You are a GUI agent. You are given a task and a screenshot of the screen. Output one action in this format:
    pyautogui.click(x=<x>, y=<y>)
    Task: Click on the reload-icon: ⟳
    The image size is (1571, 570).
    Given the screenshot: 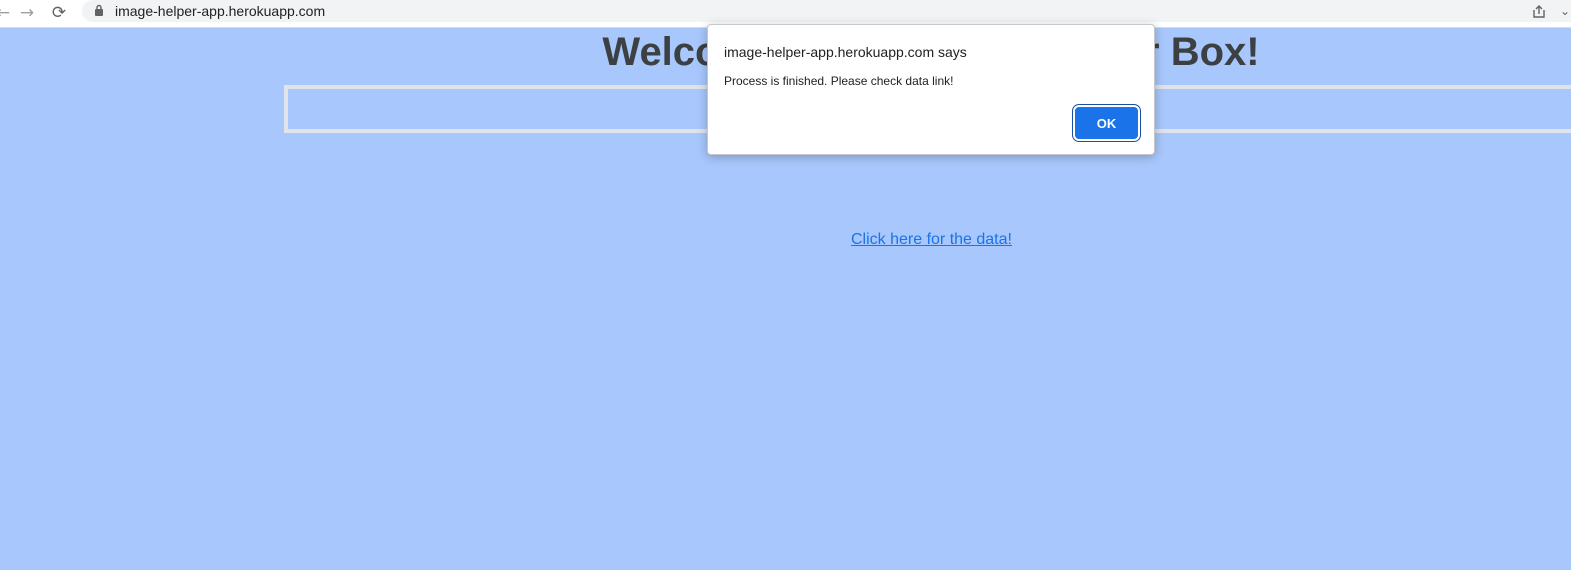 What is the action you would take?
    pyautogui.click(x=59, y=13)
    